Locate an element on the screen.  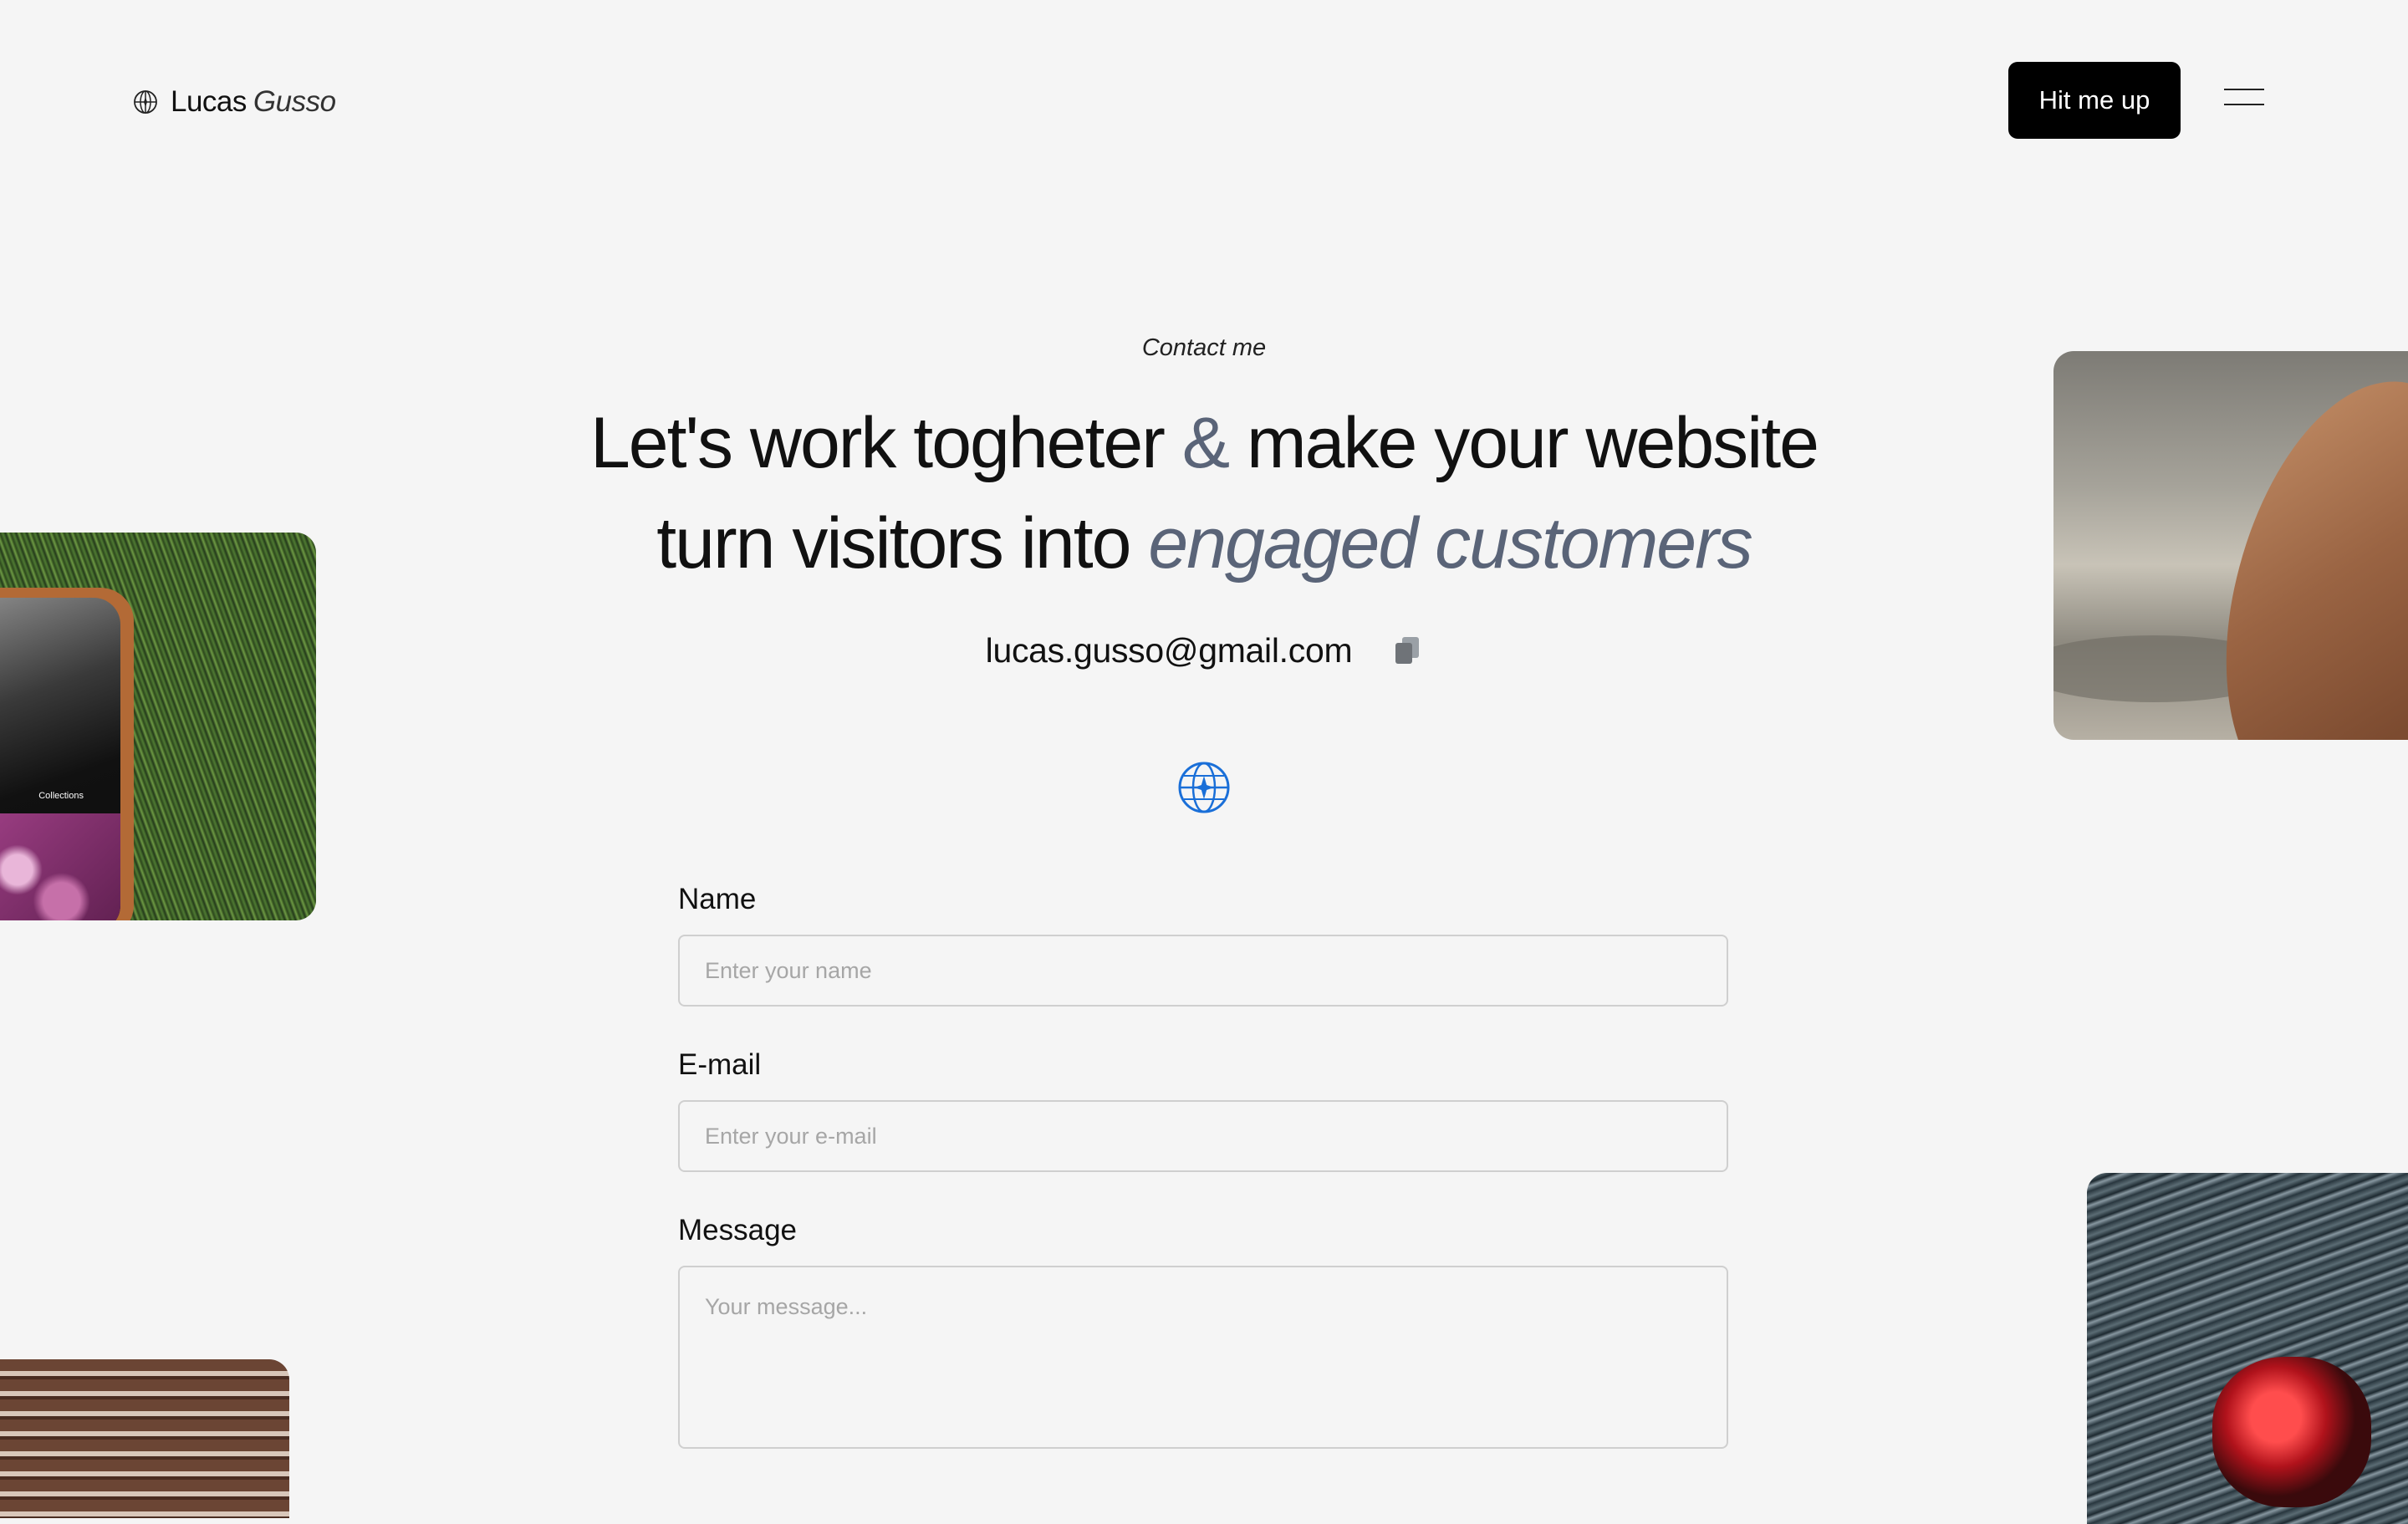
phone-on-grass-photo: Collections is located at coordinates (158, 726).